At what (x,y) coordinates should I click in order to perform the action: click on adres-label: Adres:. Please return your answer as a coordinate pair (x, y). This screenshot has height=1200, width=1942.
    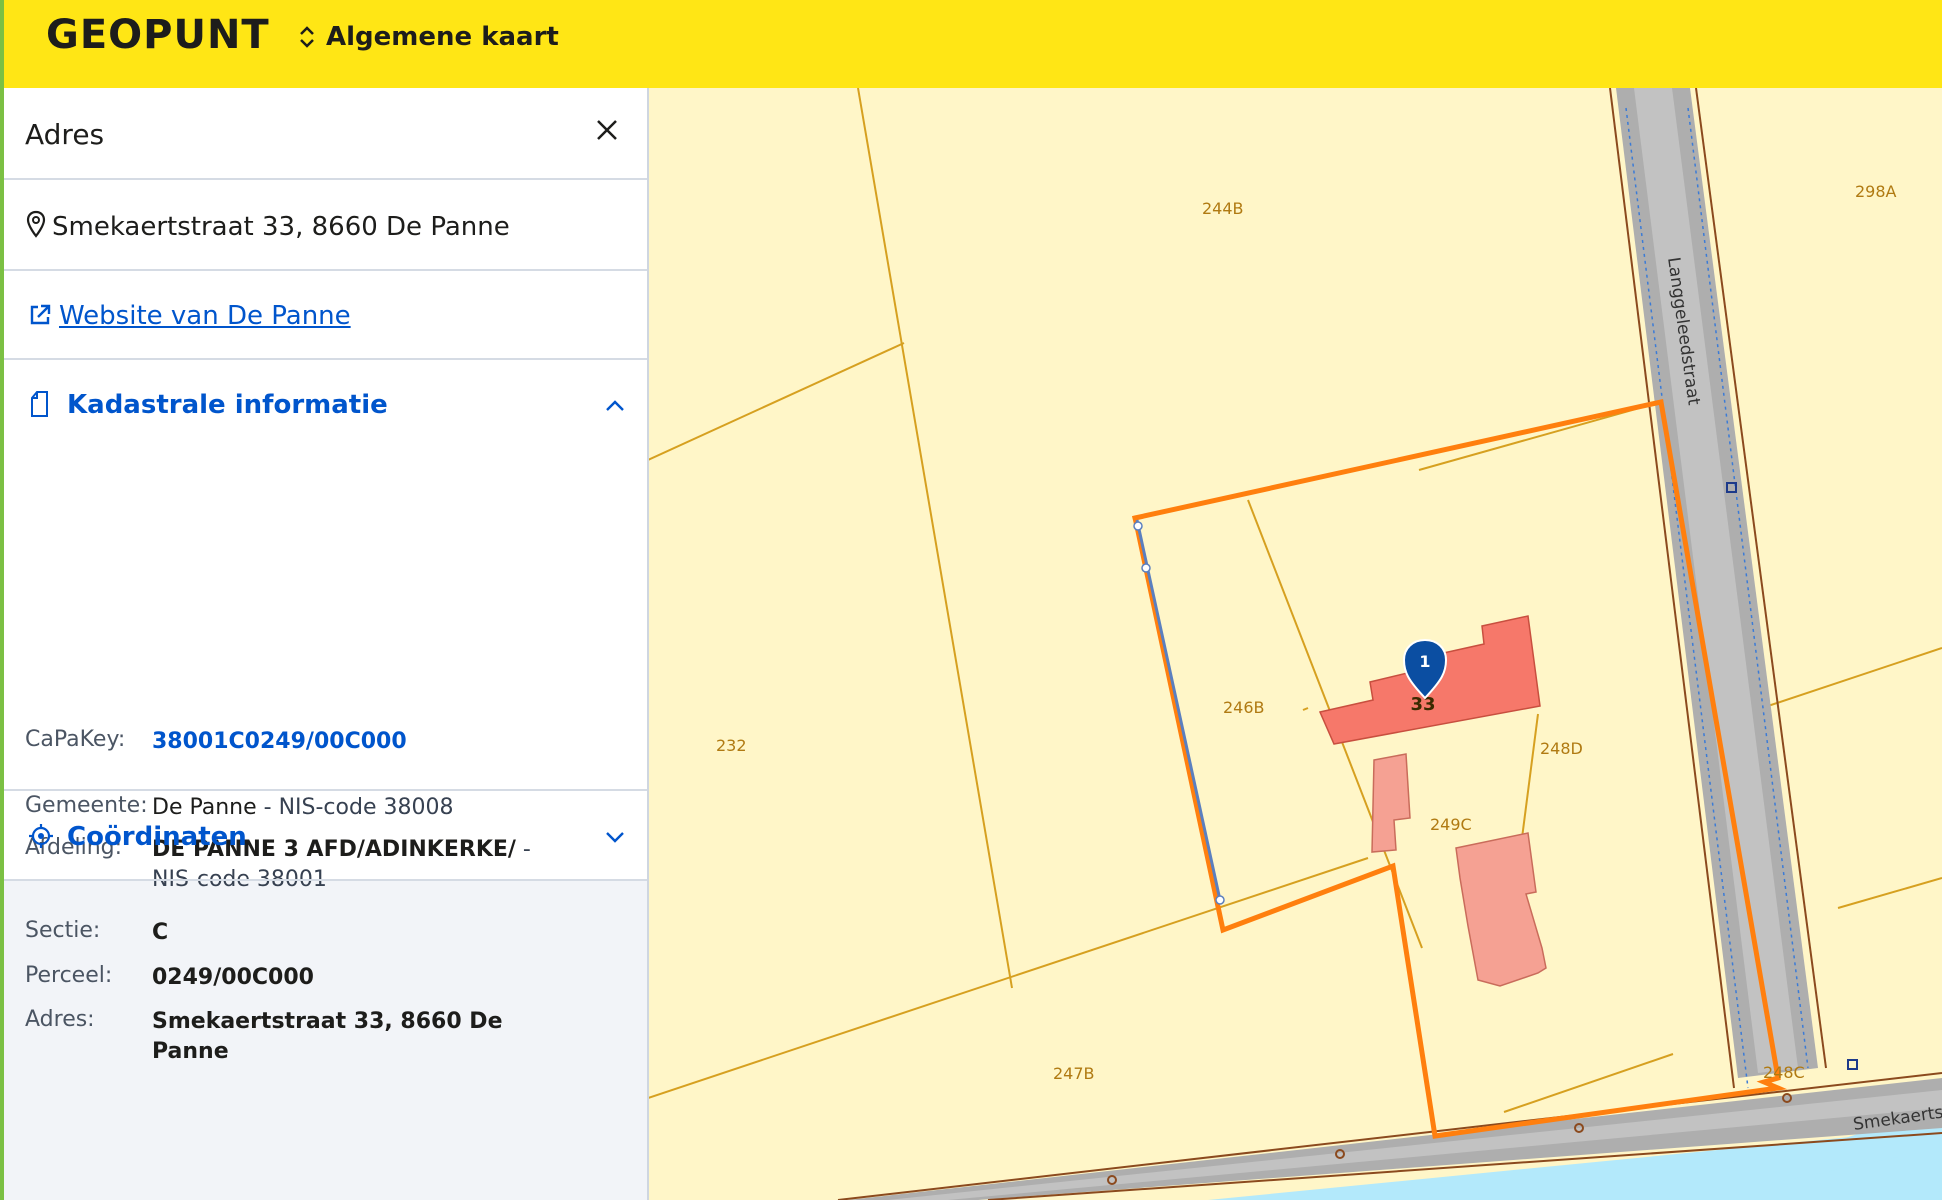
    Looking at the image, I should click on (60, 1019).